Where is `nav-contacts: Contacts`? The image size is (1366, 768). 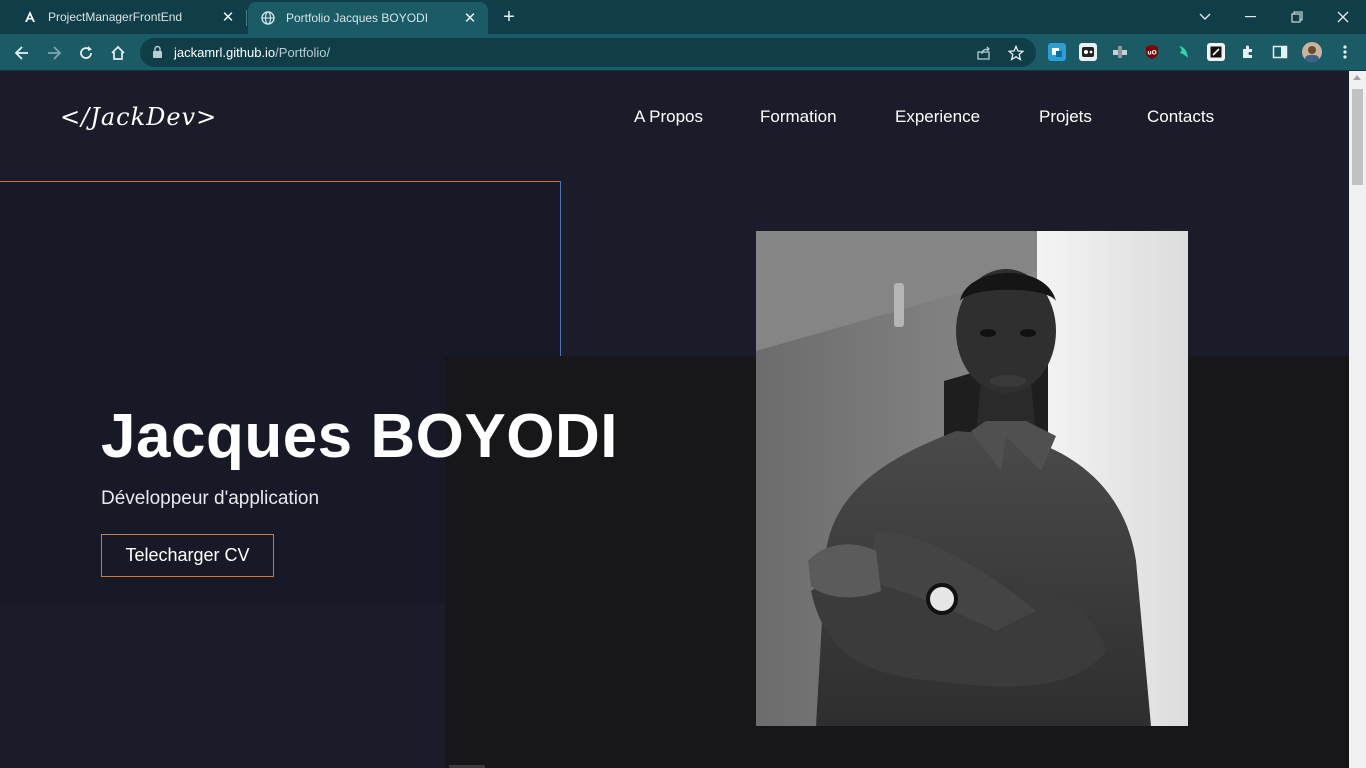
nav-contacts: Contacts is located at coordinates (1180, 117).